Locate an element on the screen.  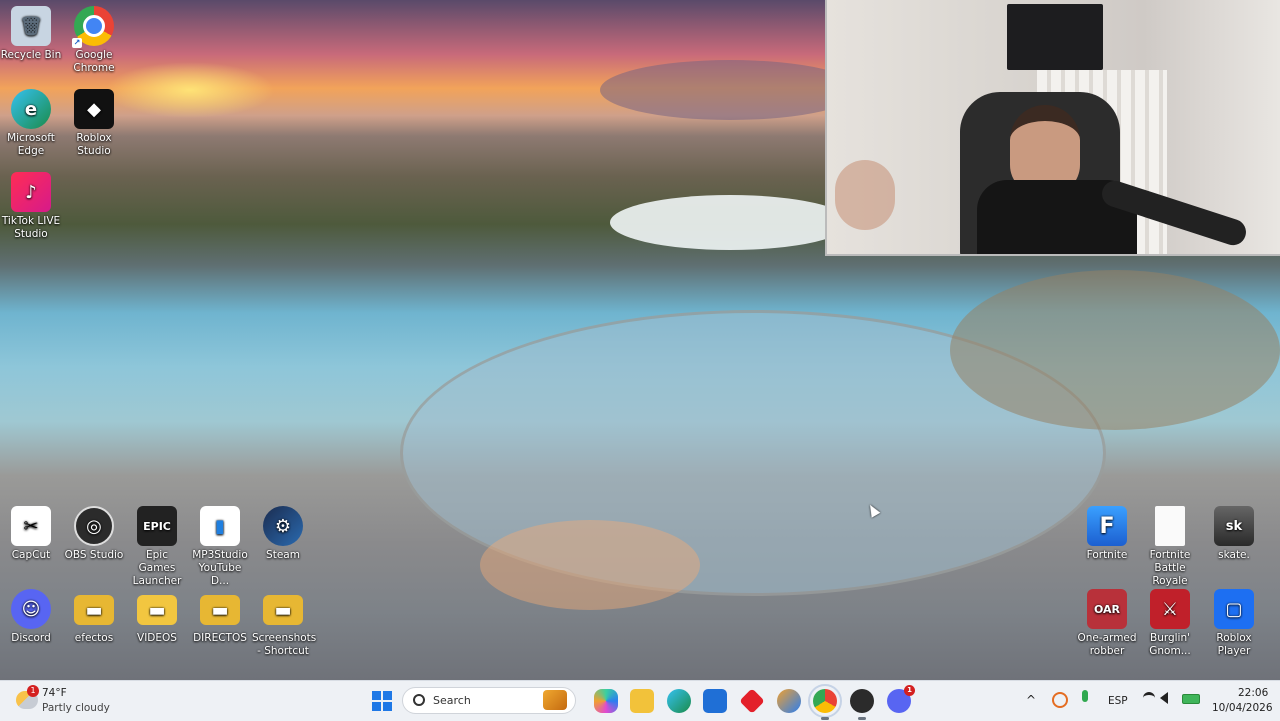
desktop-icon-fortnite-battle-royale: Fortnite Battle Royale is located at coordinates (1170, 547).